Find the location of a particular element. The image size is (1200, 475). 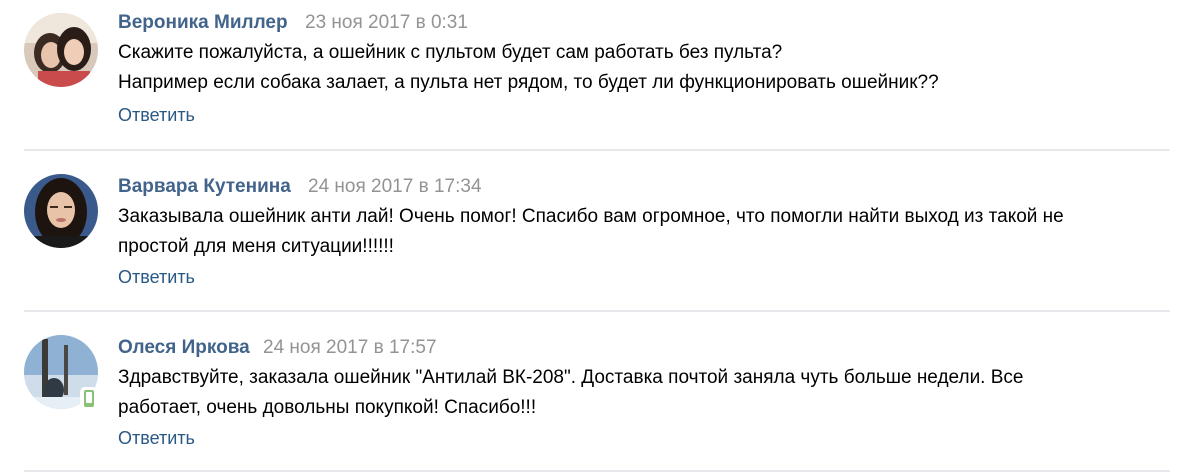

comment-author: Вероника Миллер is located at coordinates (203, 23).